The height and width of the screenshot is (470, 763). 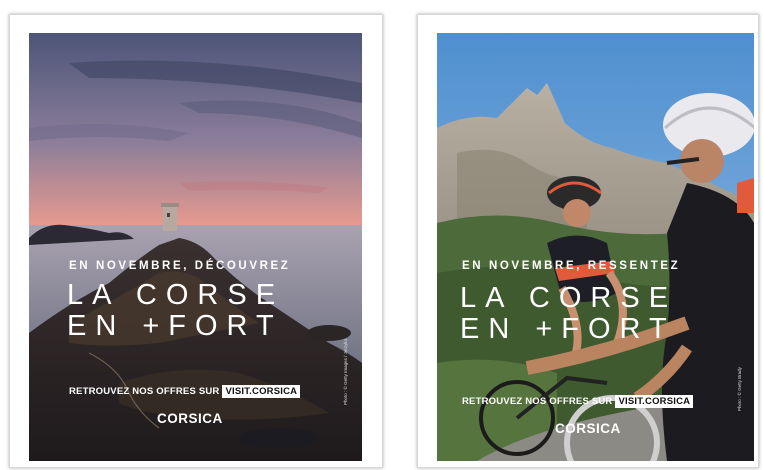 What do you see at coordinates (739, 389) in the screenshot?
I see `photo-credit: Photo : © Getty Brady` at bounding box center [739, 389].